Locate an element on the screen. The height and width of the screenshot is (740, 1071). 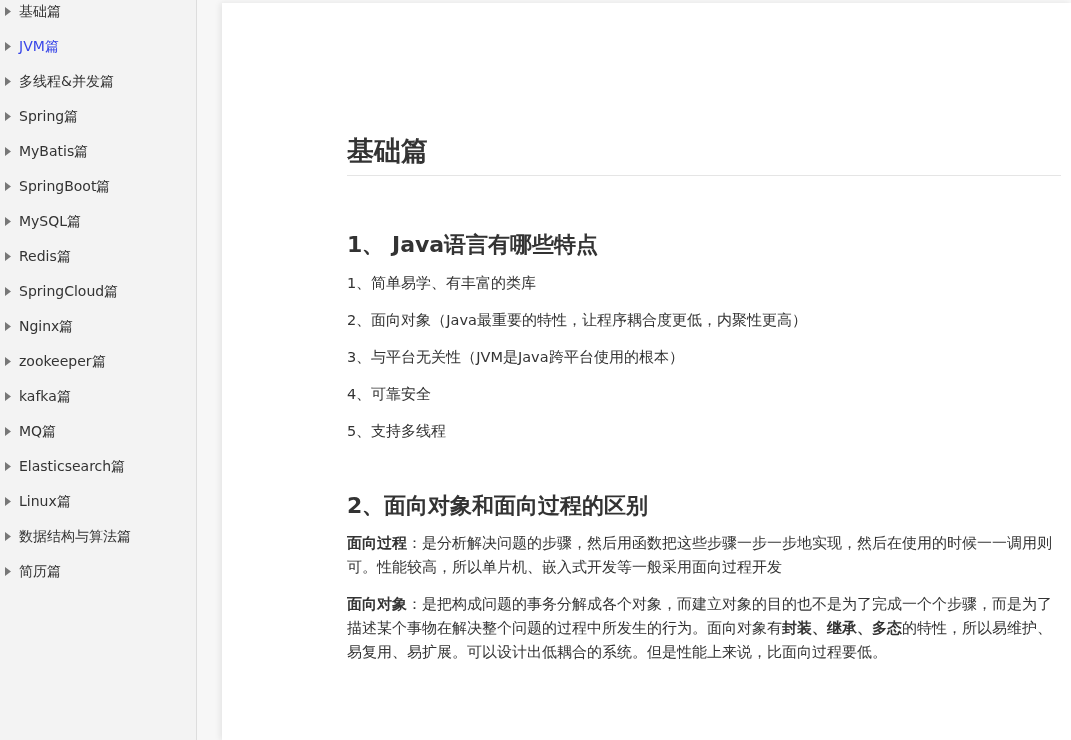
sidebar-item: kafka篇 is located at coordinates (98, 396).